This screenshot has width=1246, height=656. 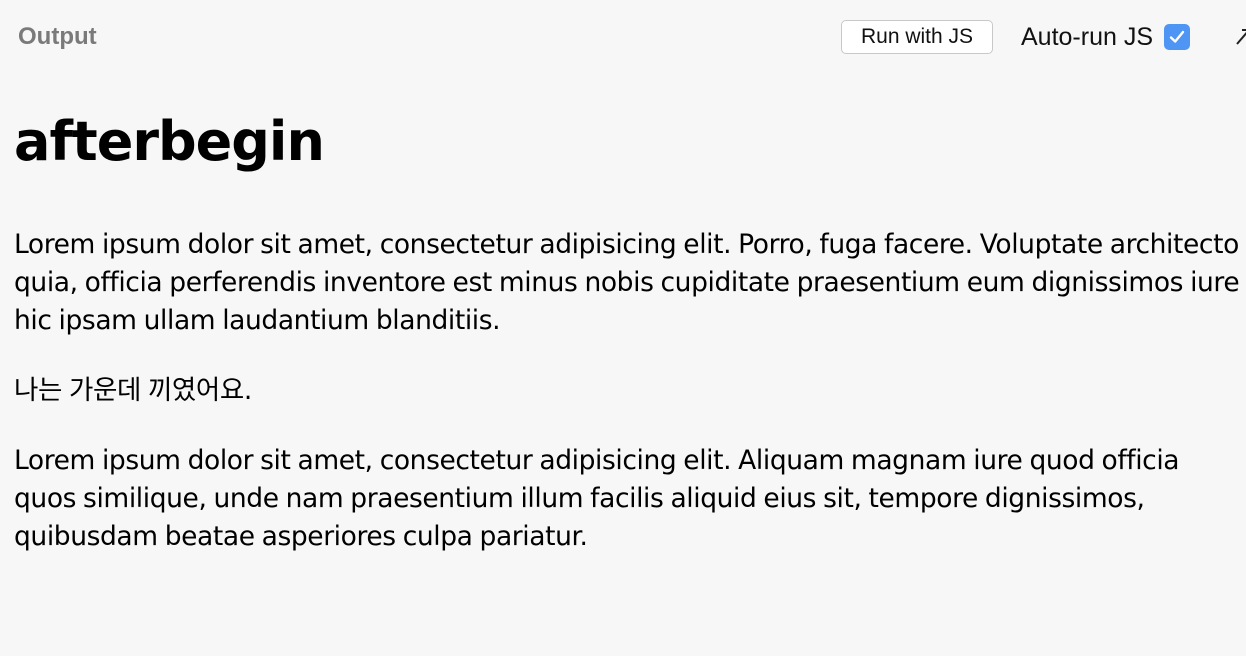 I want to click on paragraph-middle: 나는 가운데 끼였어요., so click(x=133, y=390).